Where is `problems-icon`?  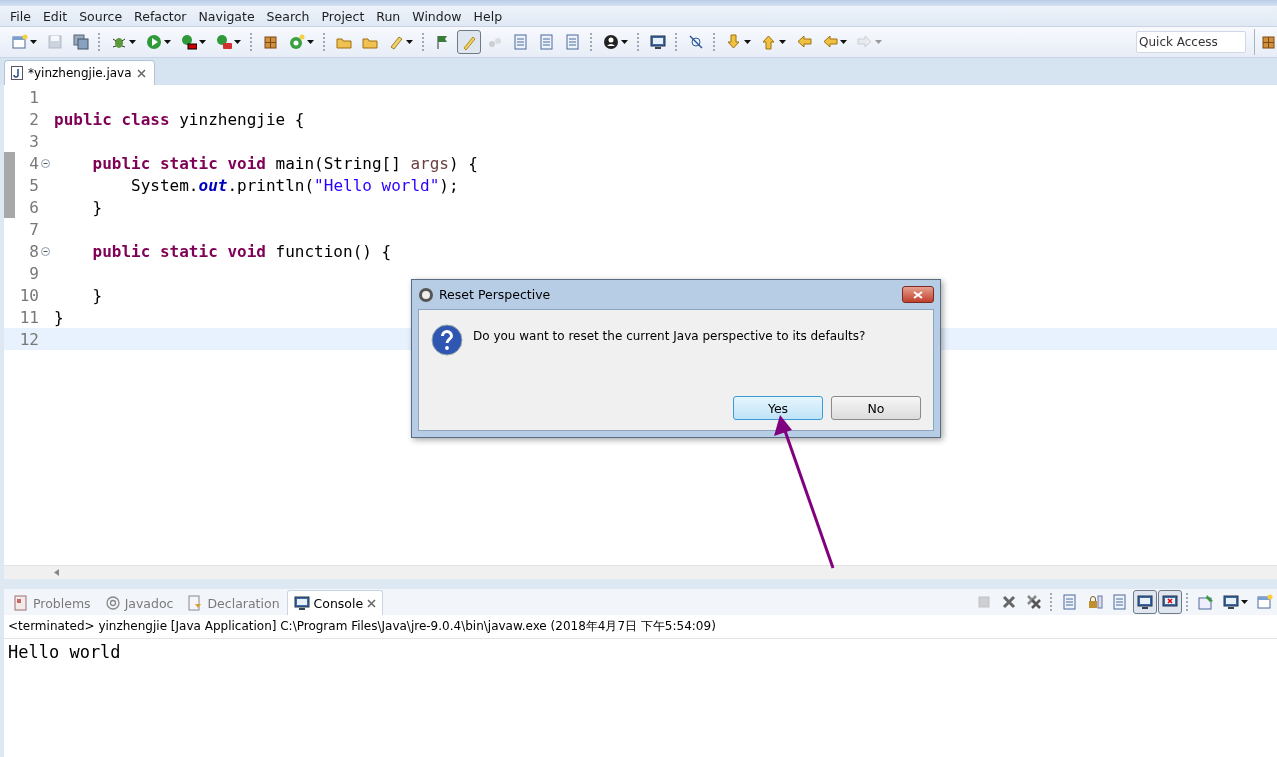 problems-icon is located at coordinates (21, 603).